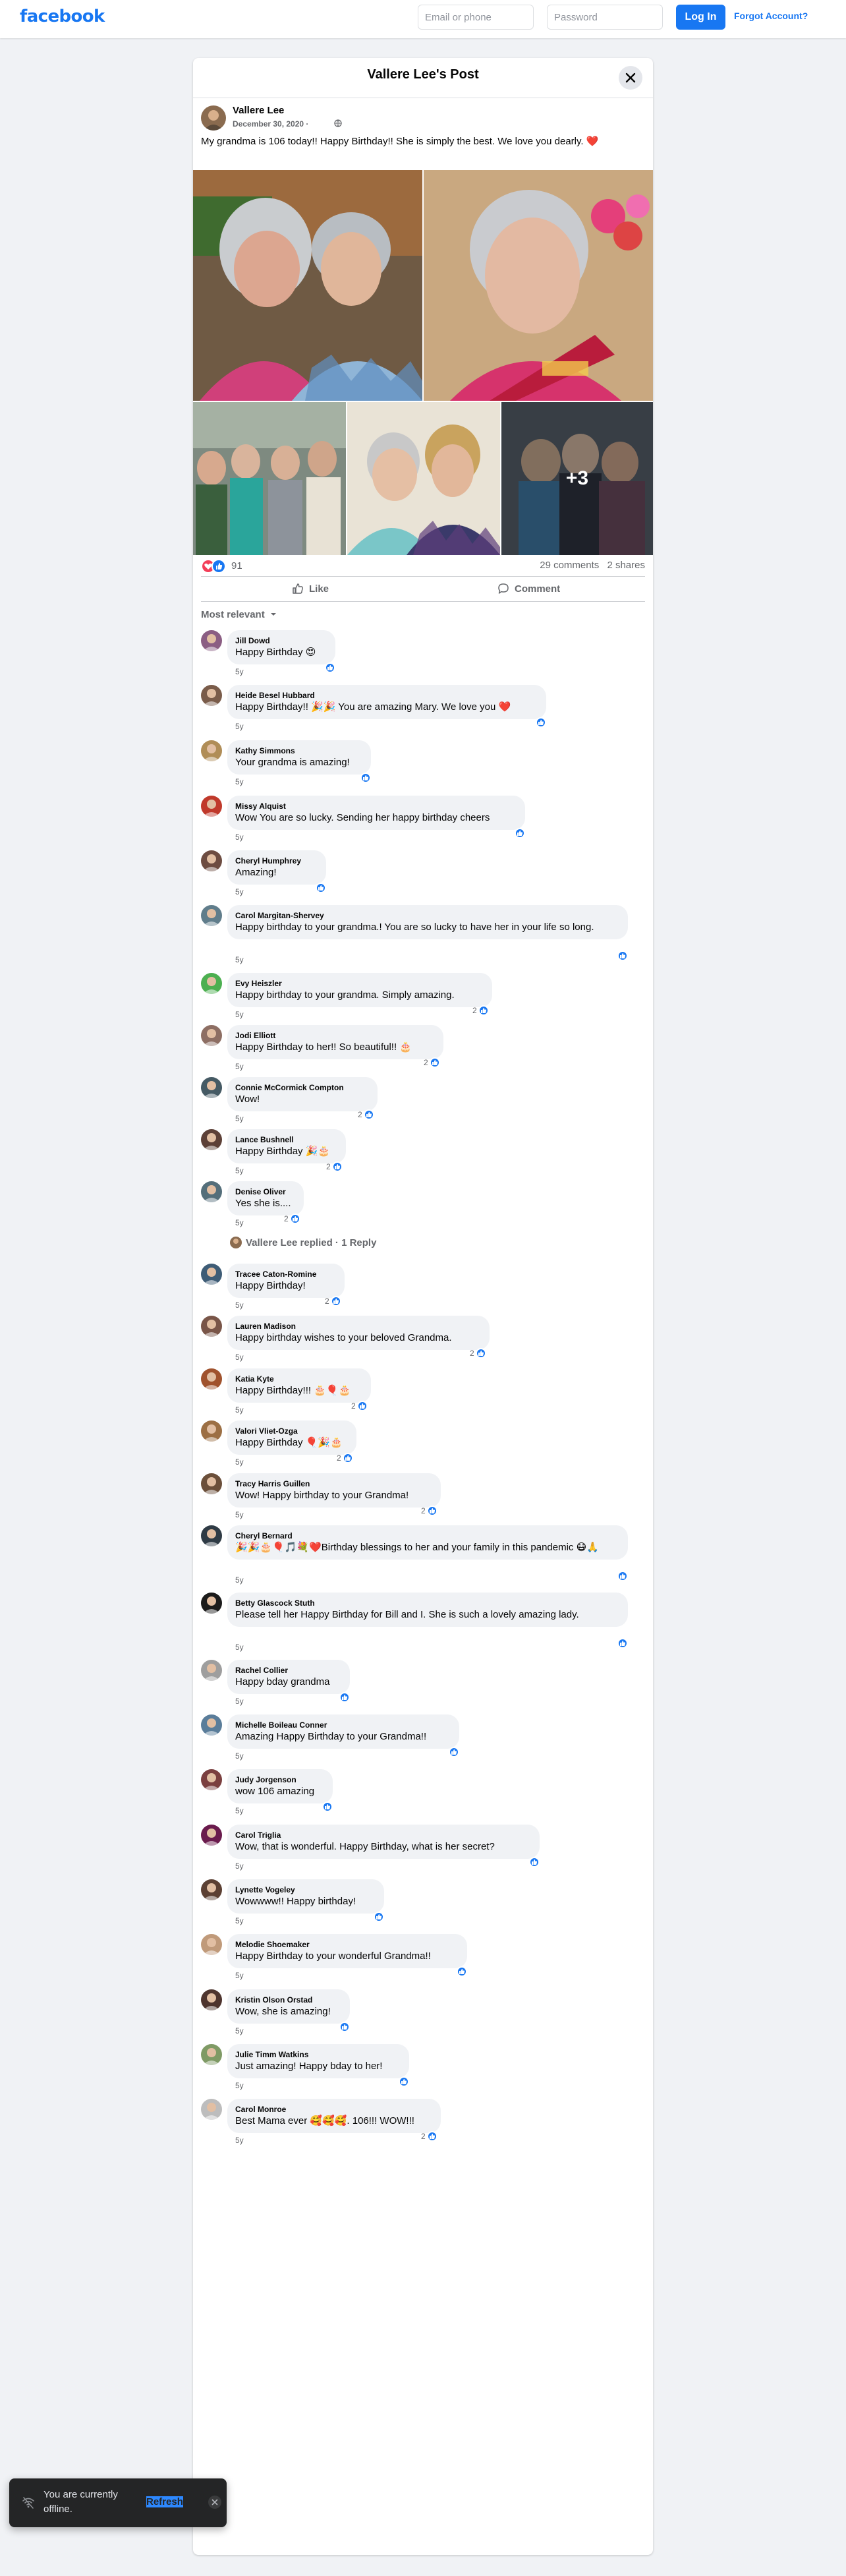 This screenshot has width=846, height=2576. I want to click on commenter-name: Missy Alquist, so click(376, 806).